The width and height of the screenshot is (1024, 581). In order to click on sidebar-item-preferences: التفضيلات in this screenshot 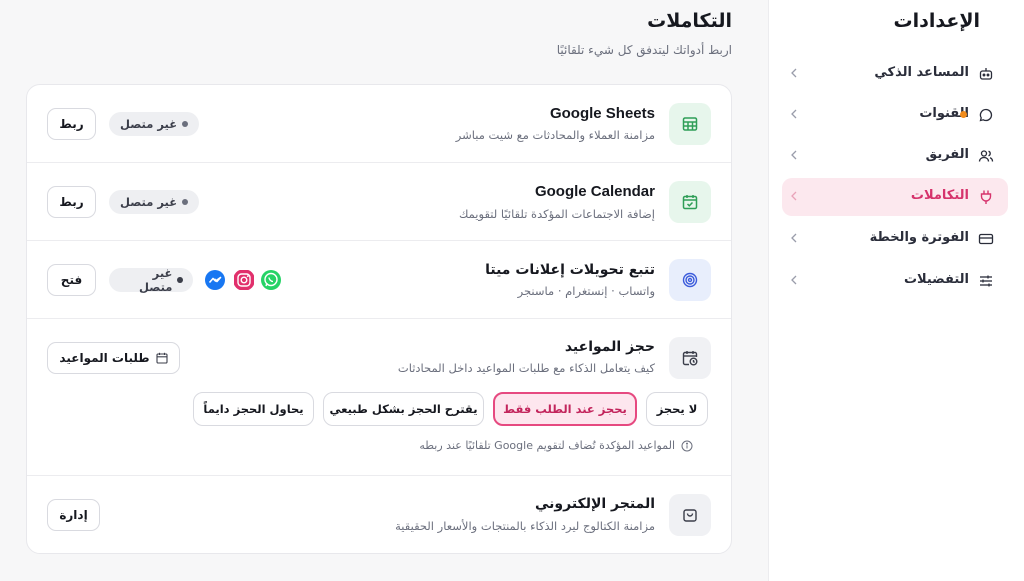, I will do `click(895, 281)`.